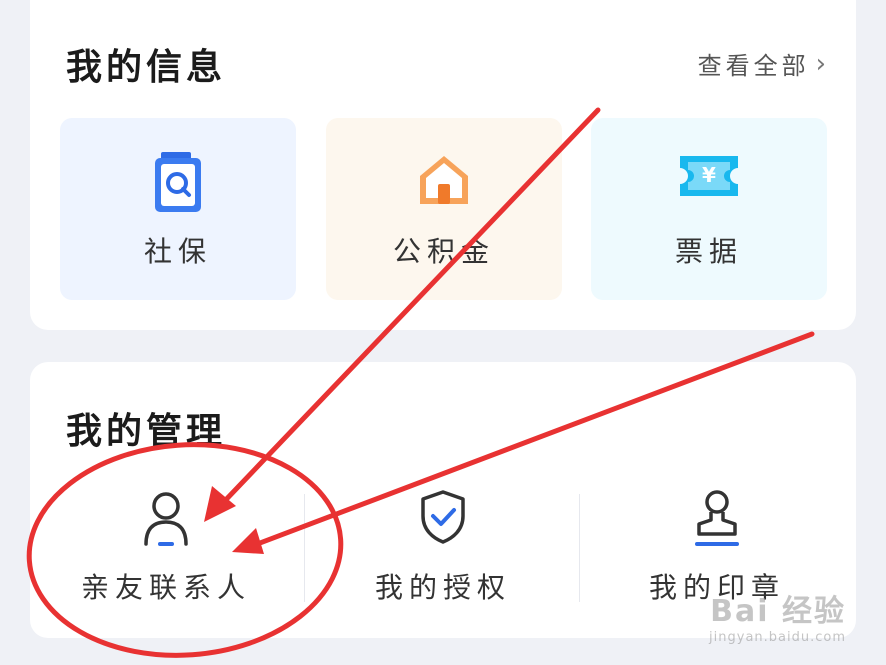 This screenshot has height=665, width=886. I want to click on ticket-yuan-icon: ¥, so click(709, 178).